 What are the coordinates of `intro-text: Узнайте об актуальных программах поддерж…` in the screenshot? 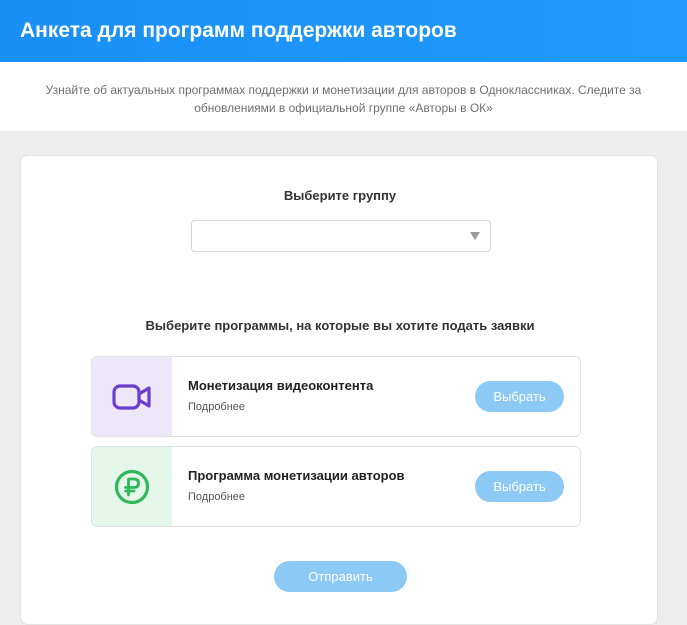 It's located at (343, 96).